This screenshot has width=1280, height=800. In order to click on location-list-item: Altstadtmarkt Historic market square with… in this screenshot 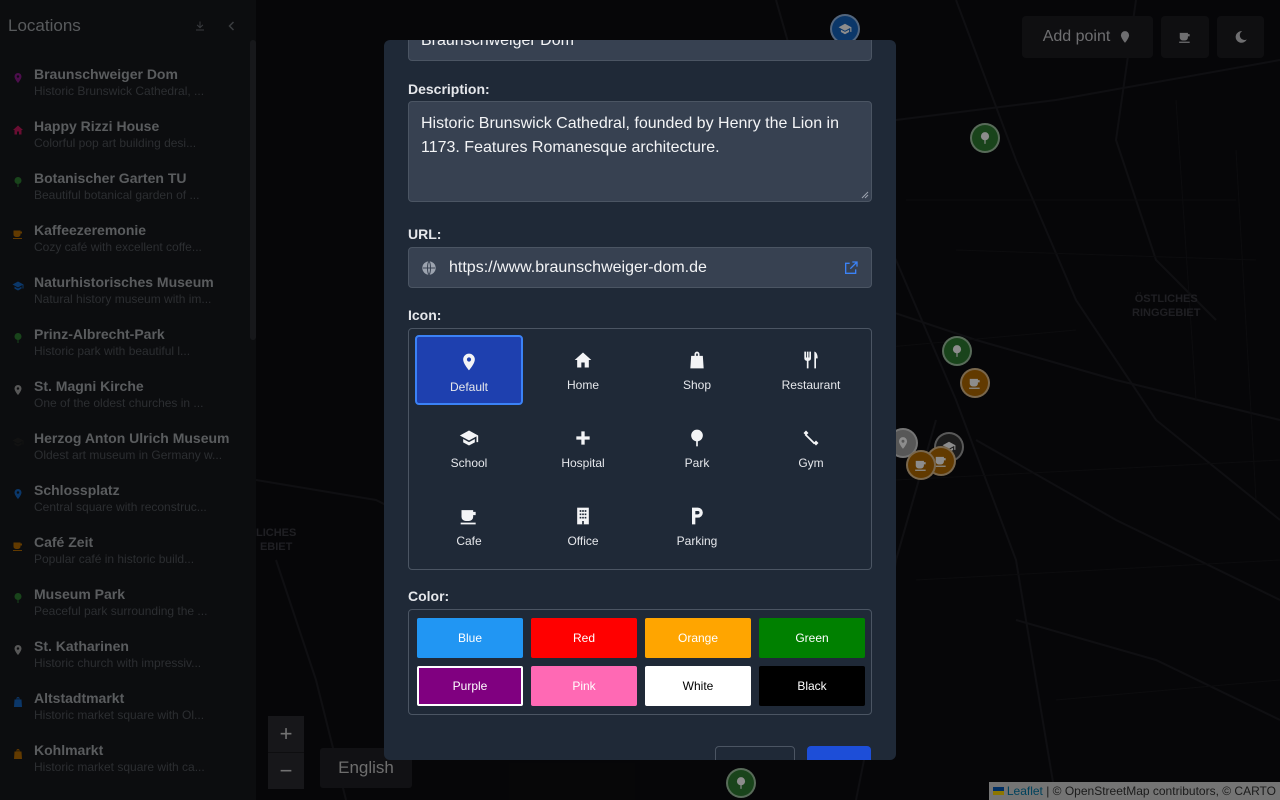, I will do `click(128, 702)`.